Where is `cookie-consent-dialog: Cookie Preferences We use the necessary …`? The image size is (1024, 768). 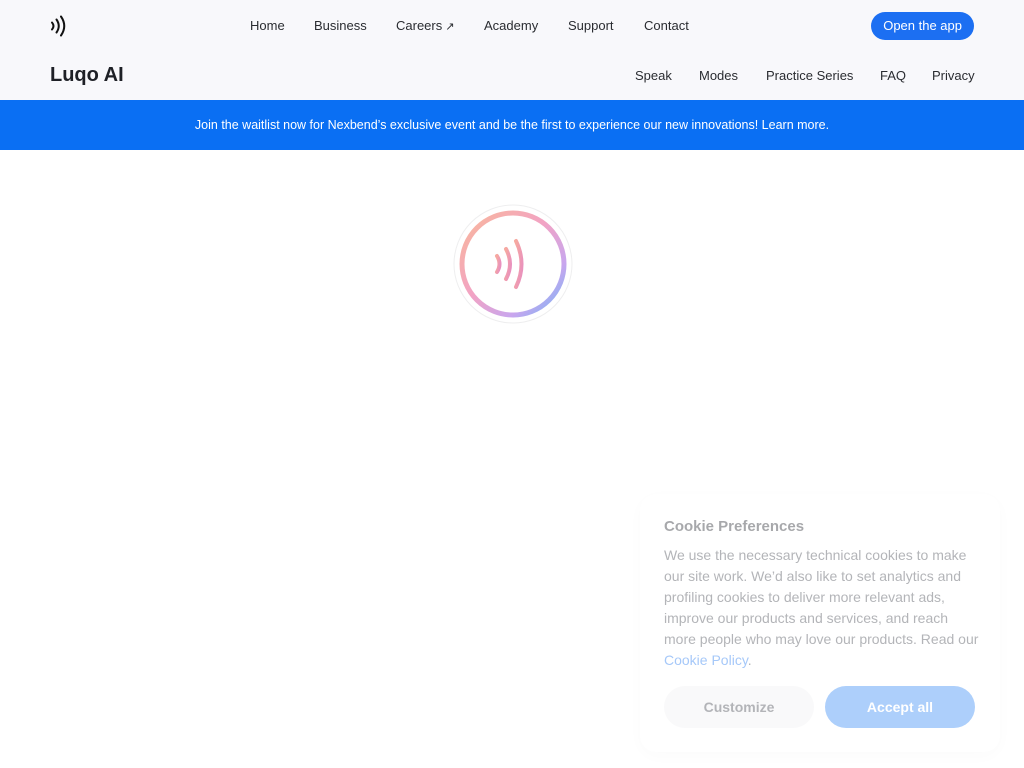
cookie-consent-dialog: Cookie Preferences We use the necessary … is located at coordinates (820, 623).